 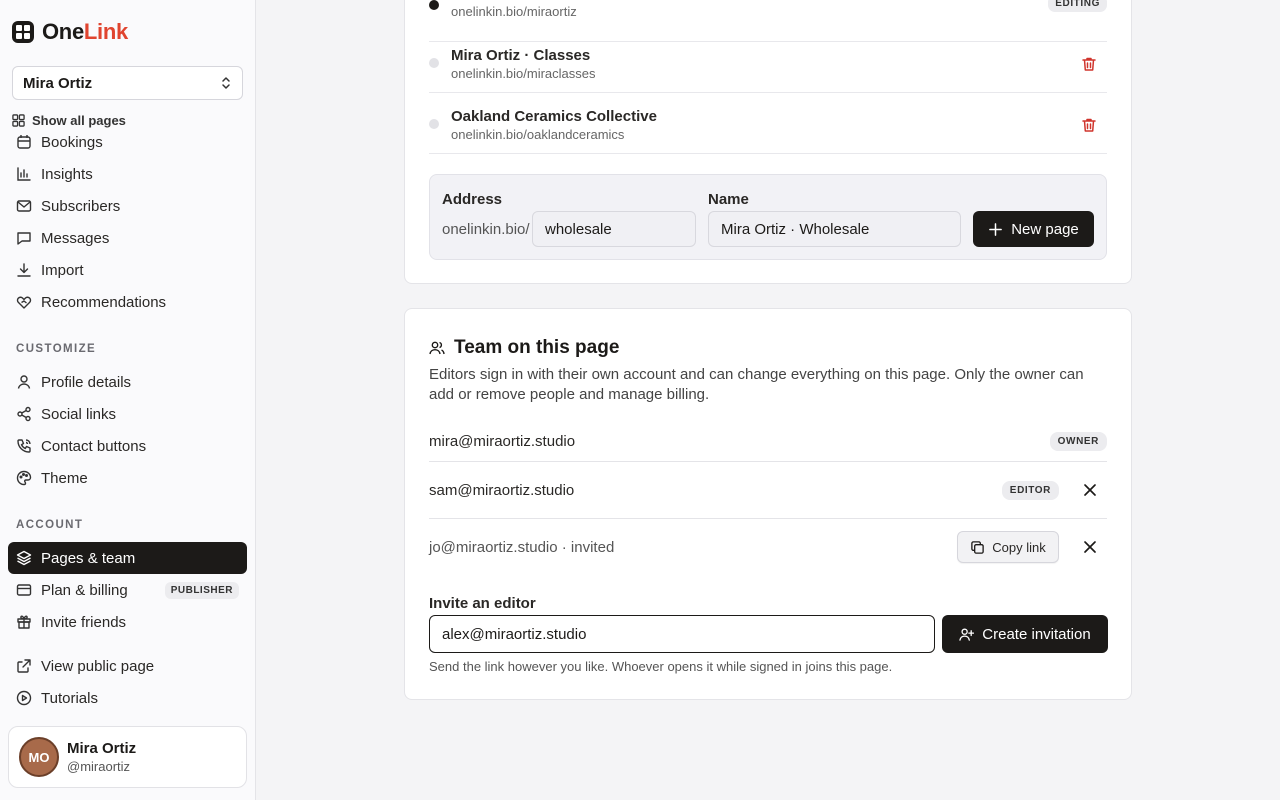 What do you see at coordinates (99, 766) in the screenshot?
I see `account-handle: @miraortiz` at bounding box center [99, 766].